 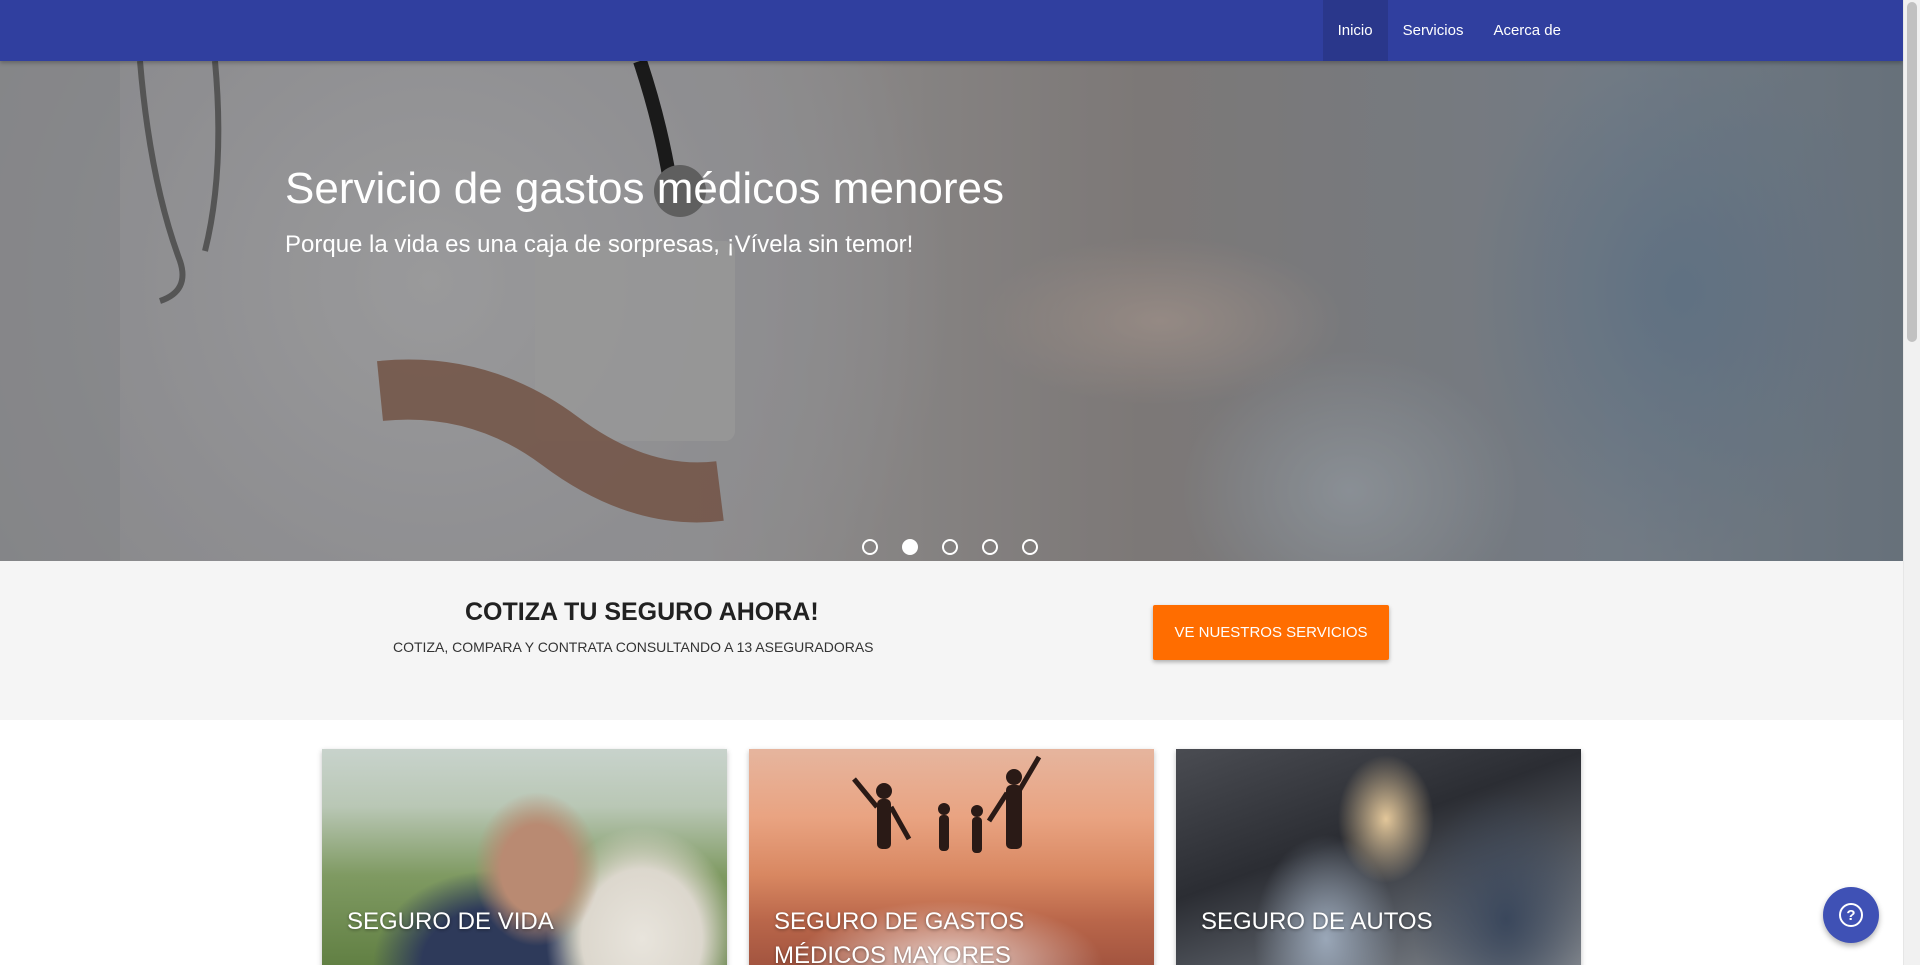 I want to click on help-circle-icon: ?, so click(x=1851, y=915).